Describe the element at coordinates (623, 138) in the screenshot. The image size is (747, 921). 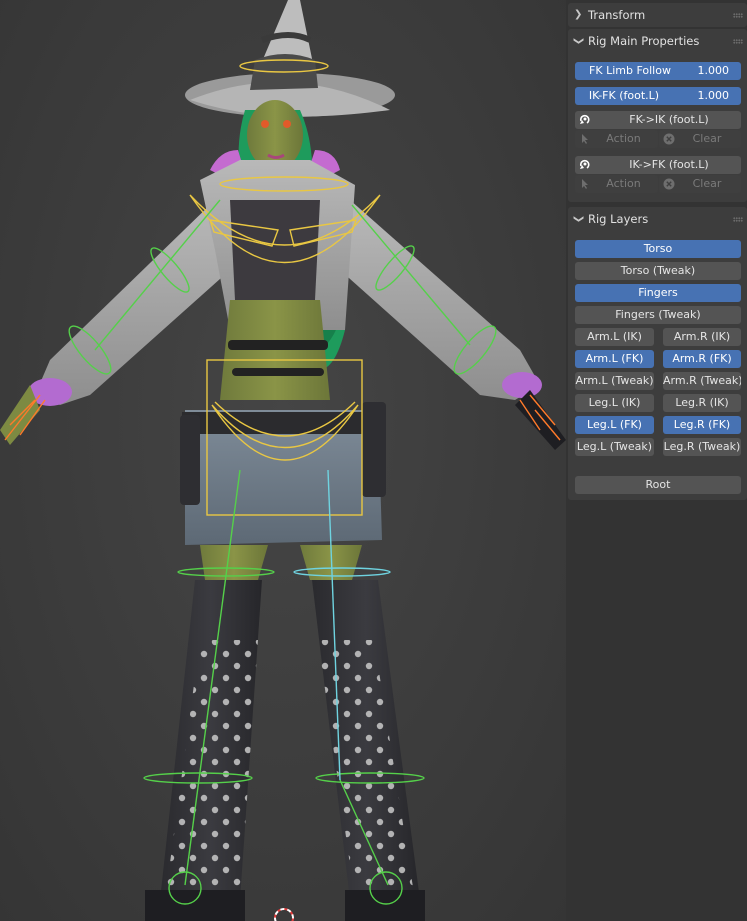
I see `fk-to-ik-action-label: Action` at that location.